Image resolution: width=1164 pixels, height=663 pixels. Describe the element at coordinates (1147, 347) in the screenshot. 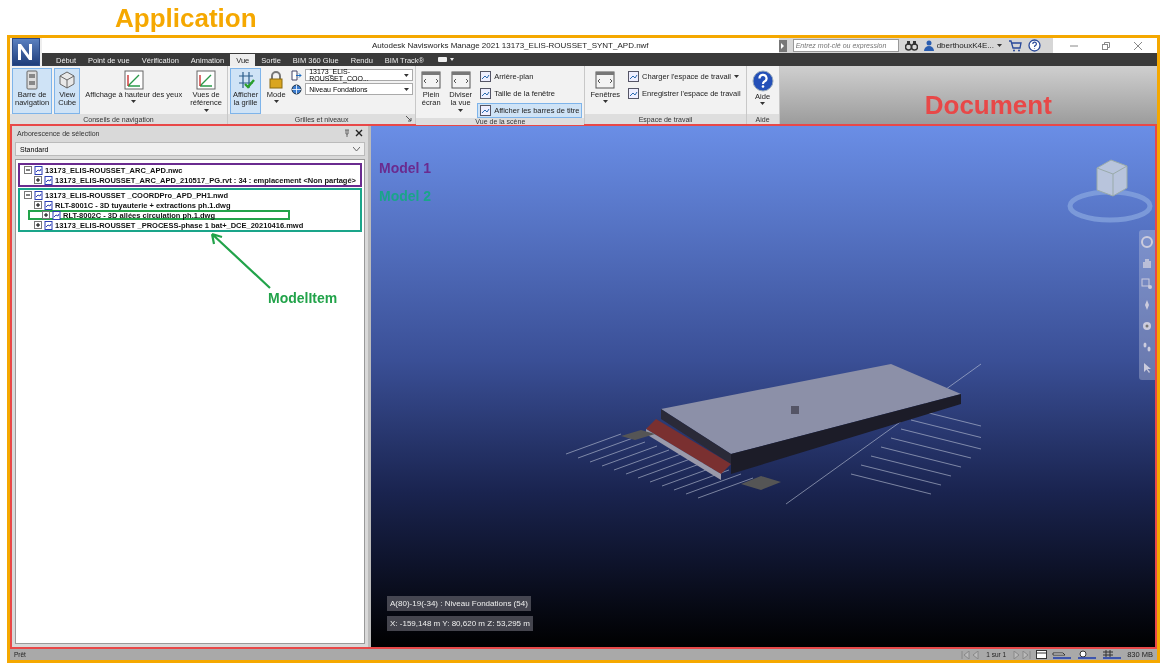

I see `footprints-icon` at that location.